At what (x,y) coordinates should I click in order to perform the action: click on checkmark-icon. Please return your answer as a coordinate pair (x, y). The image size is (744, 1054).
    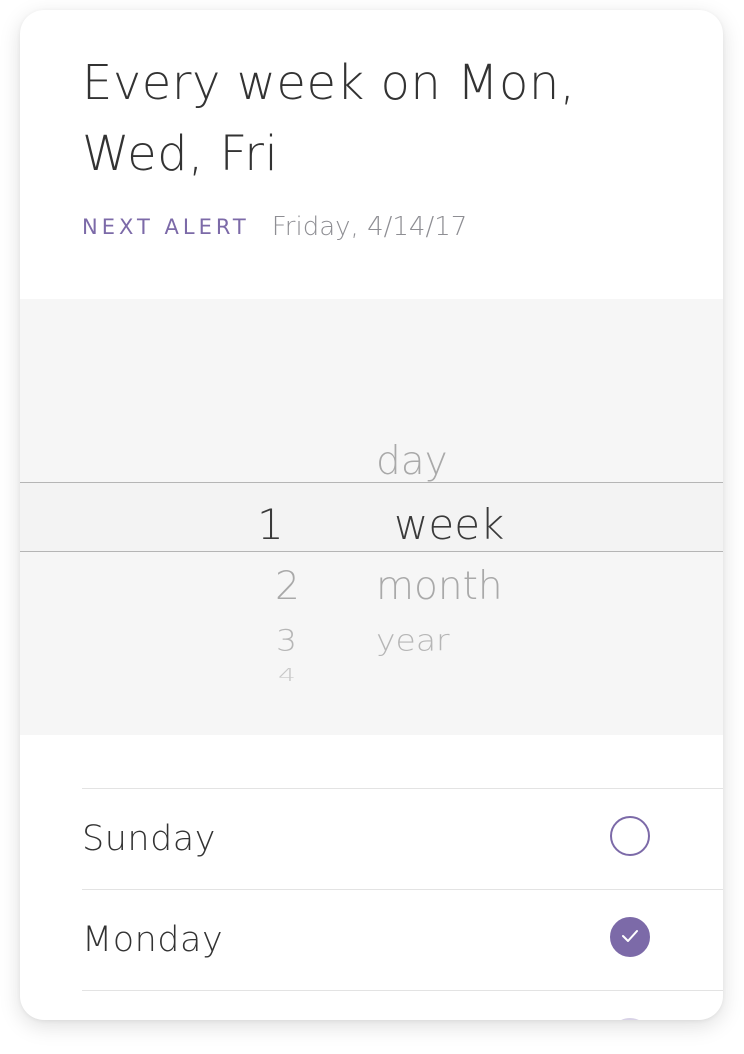
    Looking at the image, I should click on (630, 937).